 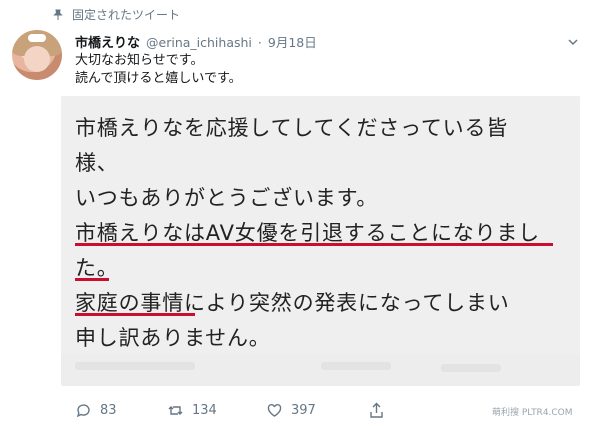 I want to click on reply-button: 83, so click(x=121, y=410).